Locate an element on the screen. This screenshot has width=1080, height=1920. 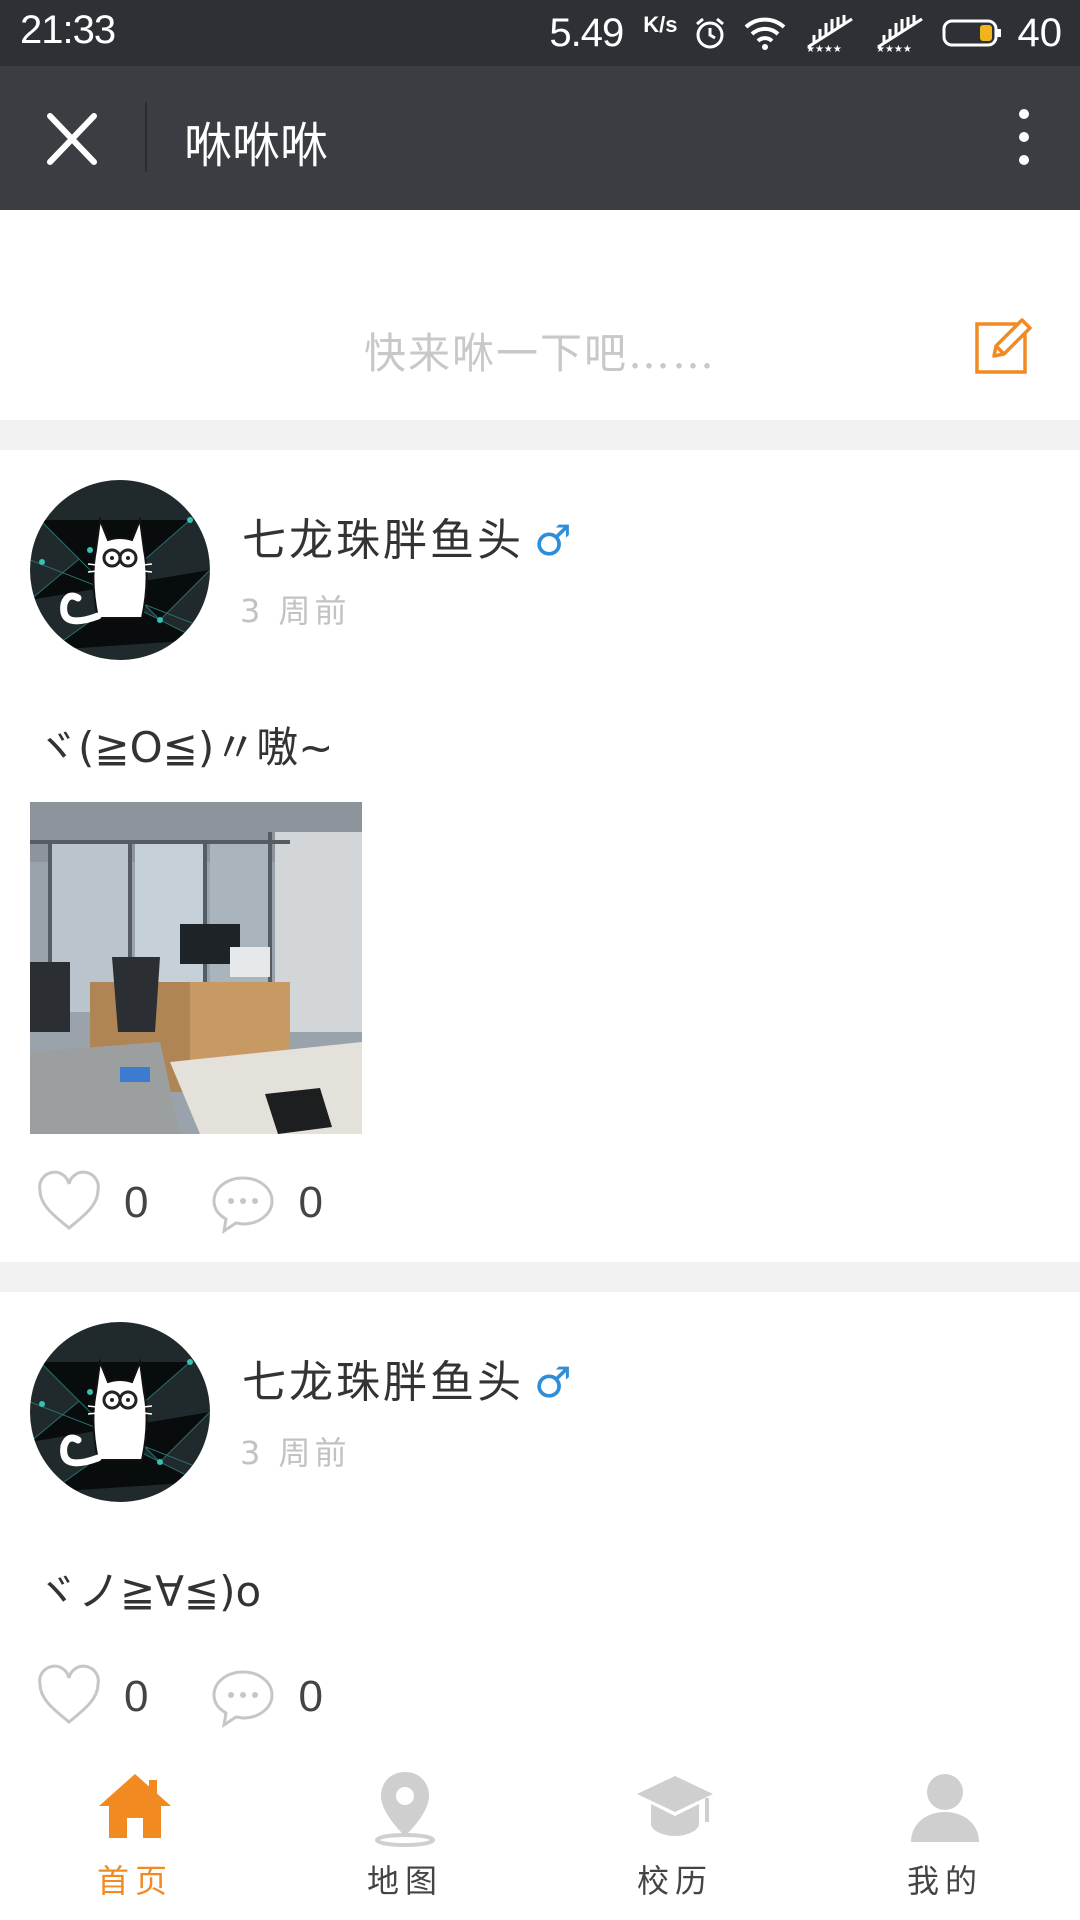
user-icon is located at coordinates (945, 1808).